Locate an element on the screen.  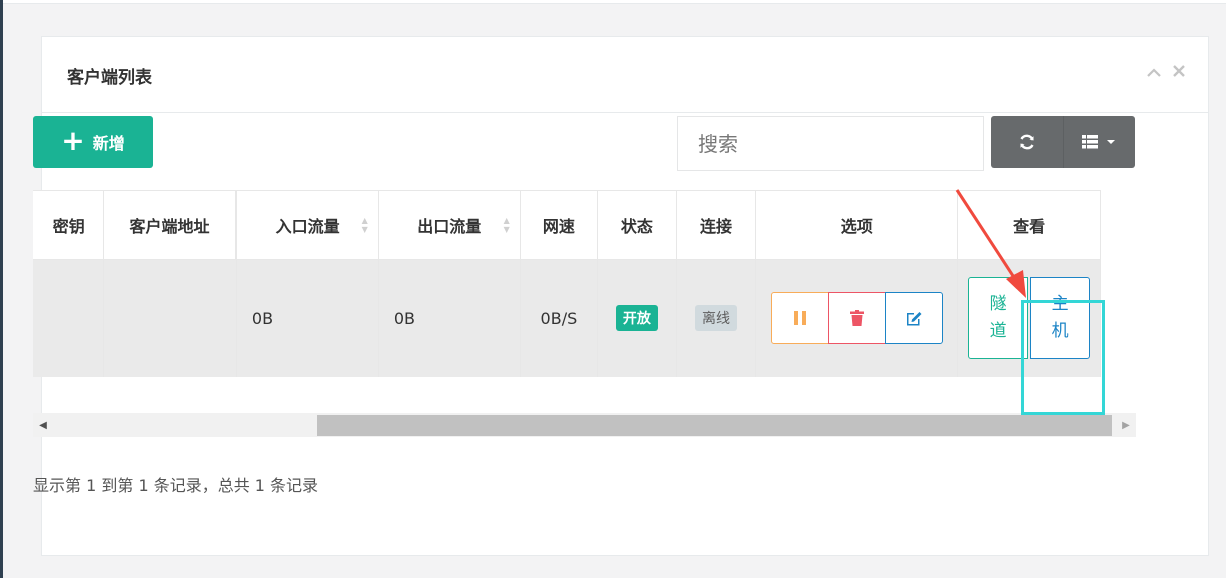
refresh-icon is located at coordinates (1027, 142).